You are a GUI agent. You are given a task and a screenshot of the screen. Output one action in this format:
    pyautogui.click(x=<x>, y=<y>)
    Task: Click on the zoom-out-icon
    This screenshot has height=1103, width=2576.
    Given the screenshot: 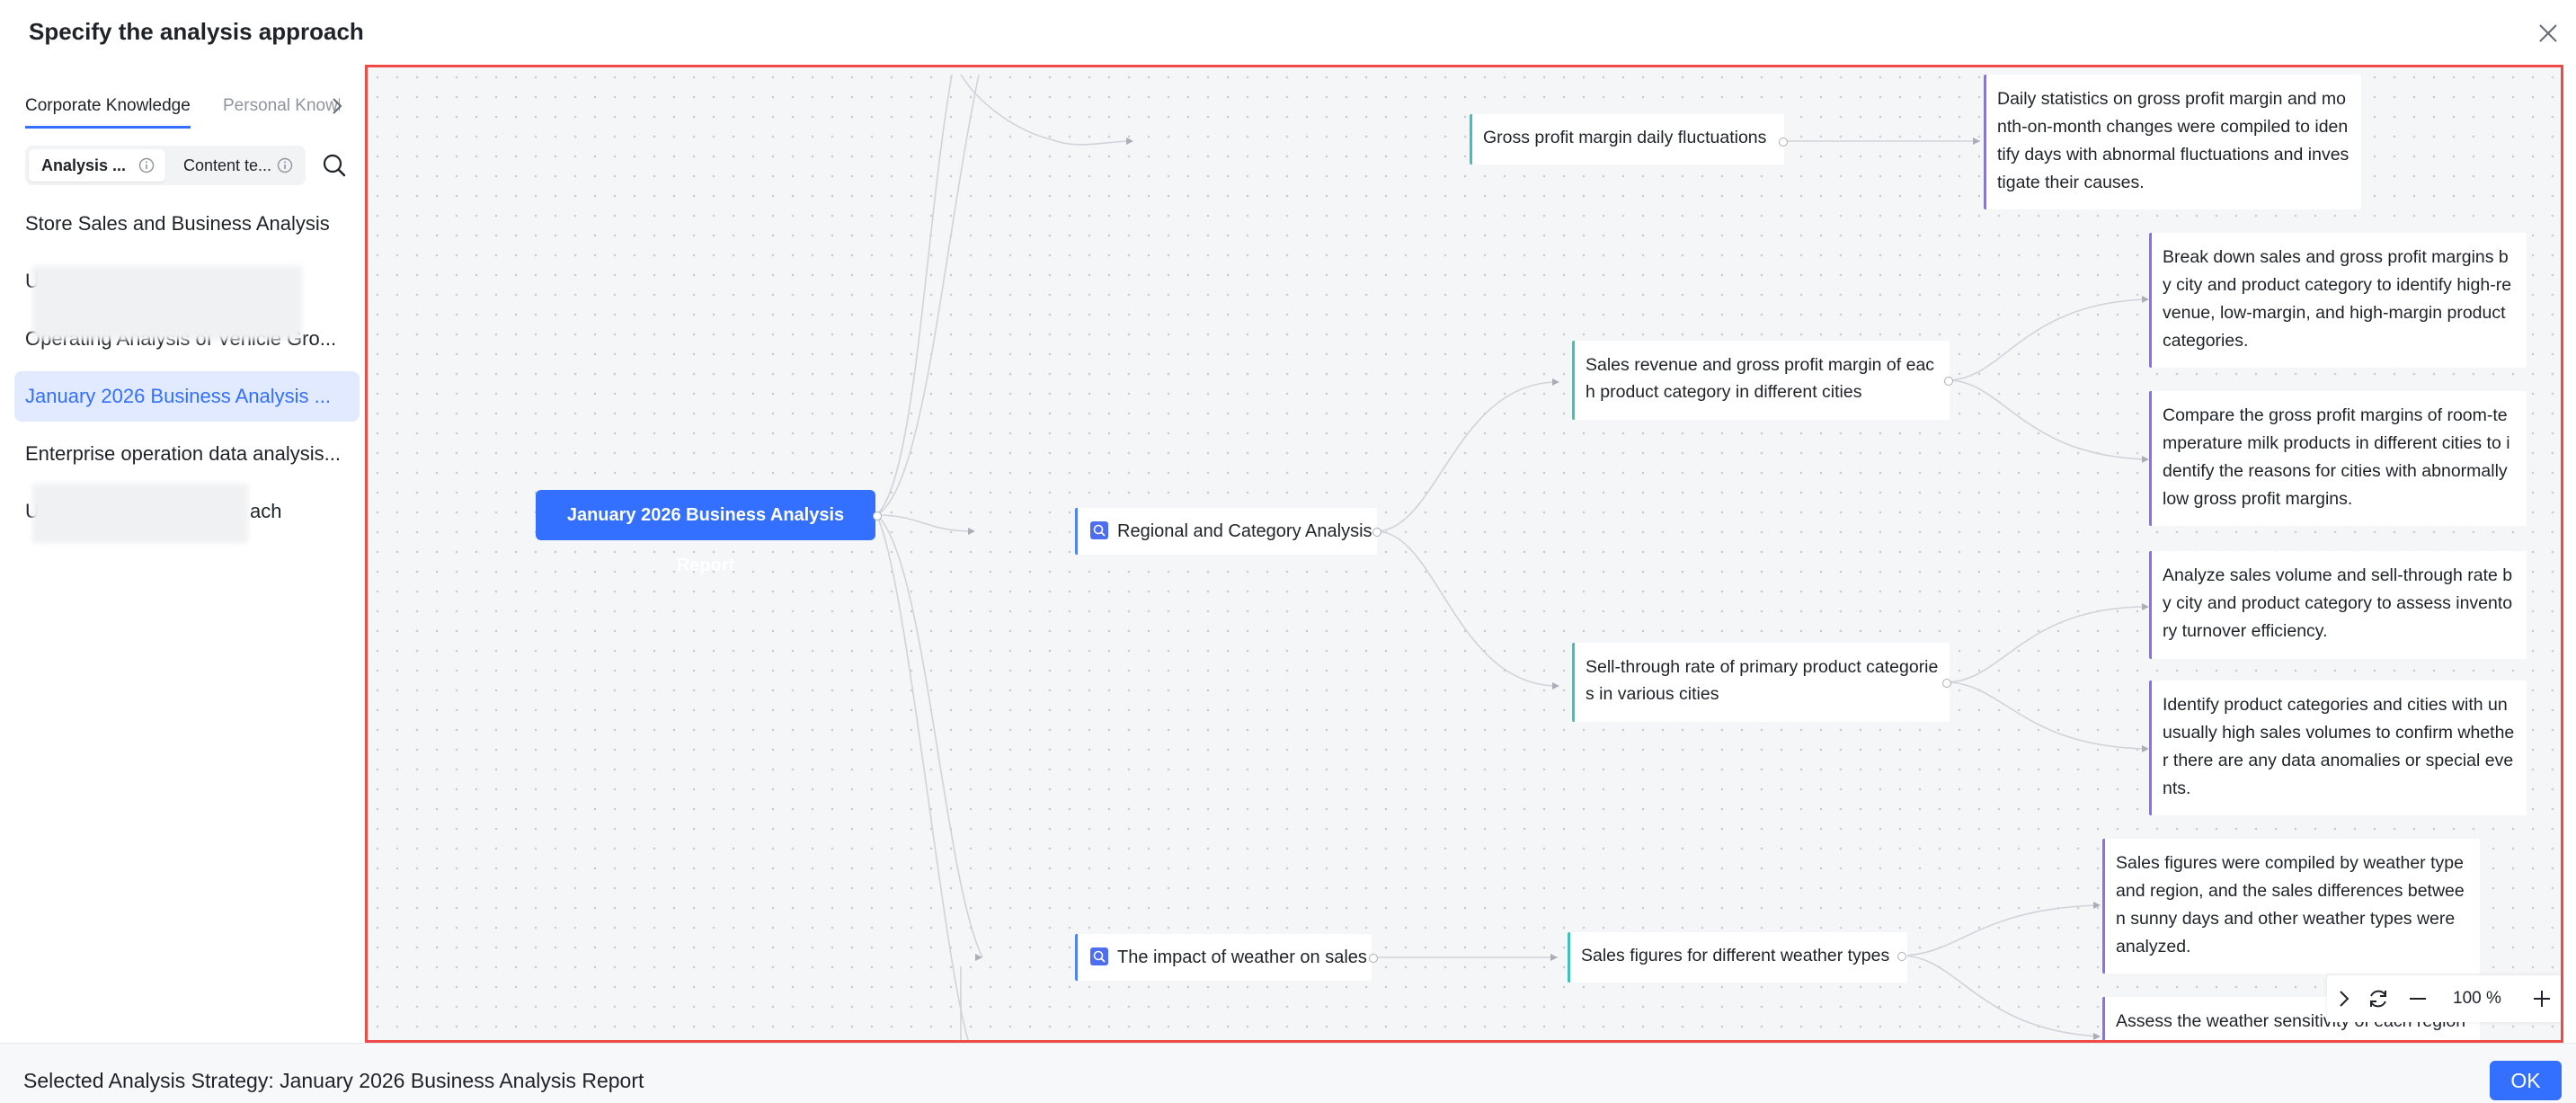 What is the action you would take?
    pyautogui.click(x=2417, y=998)
    